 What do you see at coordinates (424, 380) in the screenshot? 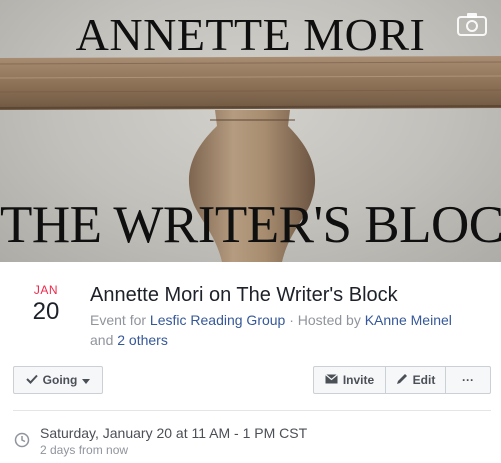
I see `edit-label: Edit` at bounding box center [424, 380].